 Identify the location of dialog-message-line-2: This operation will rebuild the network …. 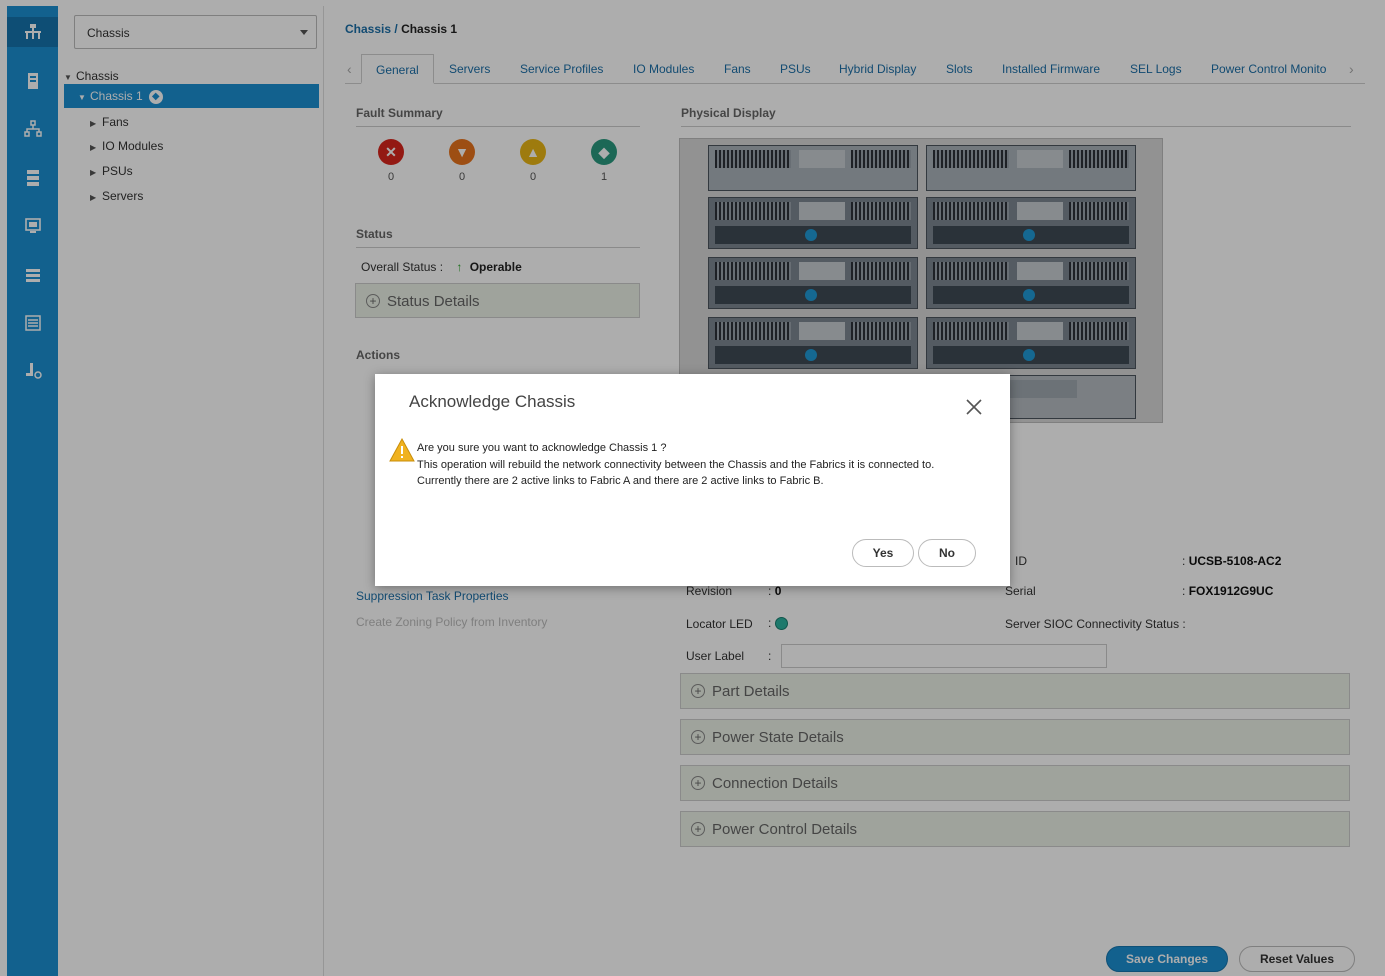
(676, 464).